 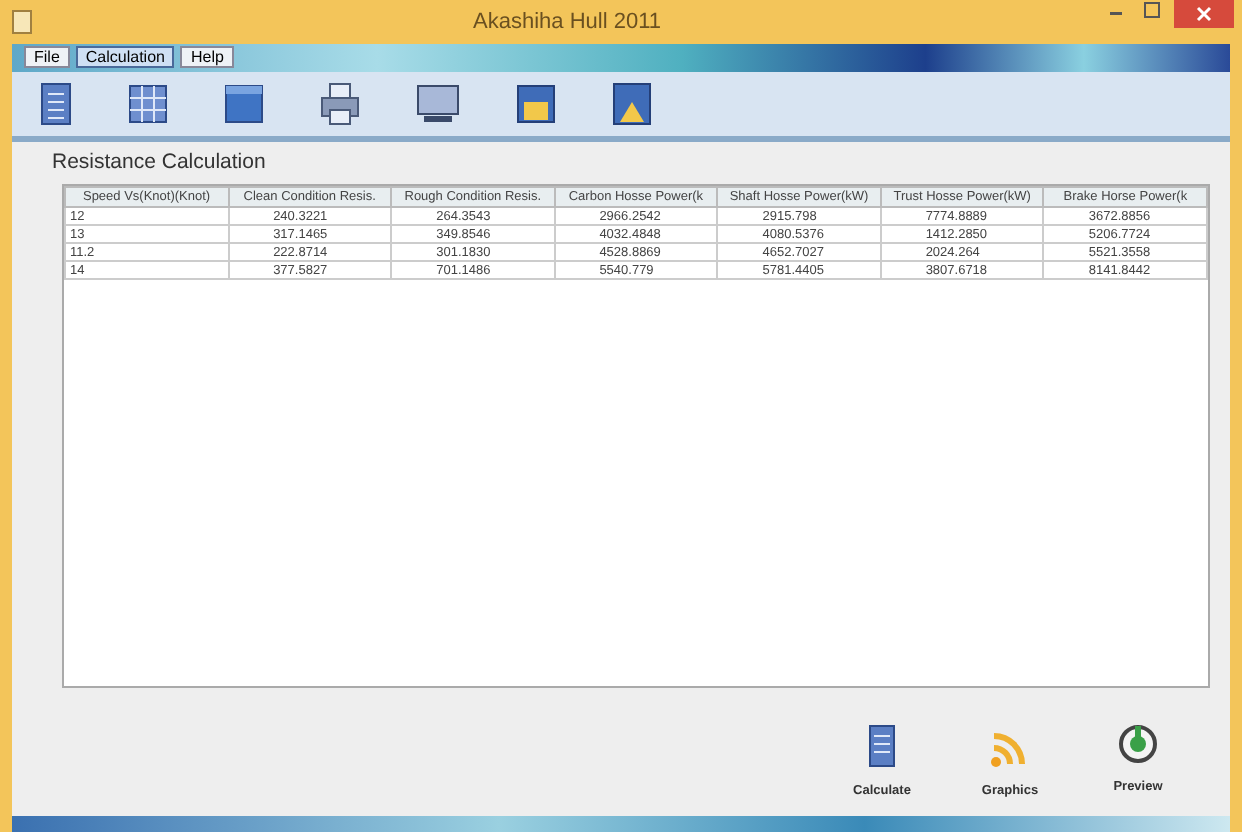 I want to click on app-icon, so click(x=22, y=22).